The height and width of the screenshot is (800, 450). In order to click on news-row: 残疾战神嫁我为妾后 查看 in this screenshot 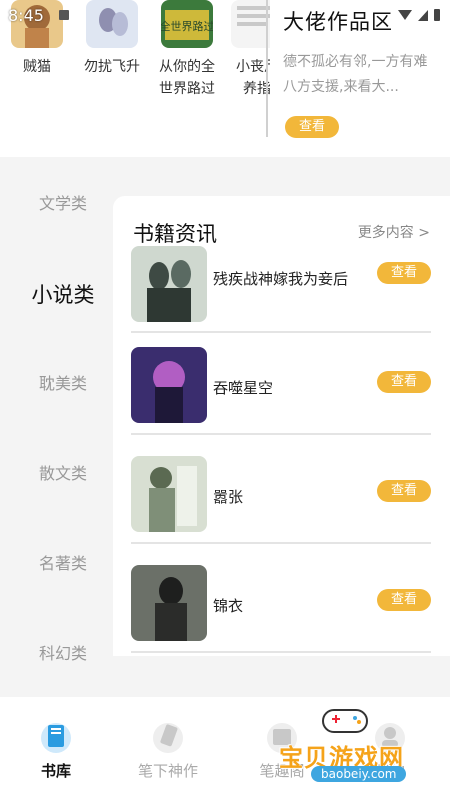, I will do `click(282, 290)`.